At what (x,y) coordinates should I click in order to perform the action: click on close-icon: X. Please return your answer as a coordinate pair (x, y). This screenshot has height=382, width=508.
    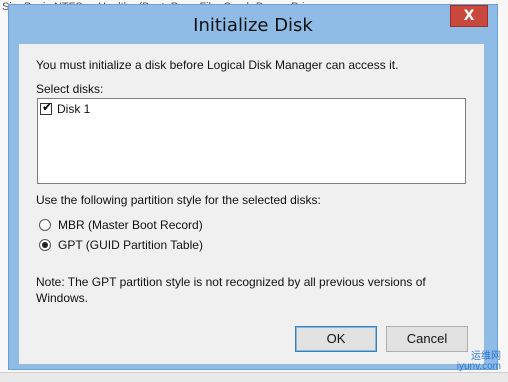
    Looking at the image, I should click on (469, 16).